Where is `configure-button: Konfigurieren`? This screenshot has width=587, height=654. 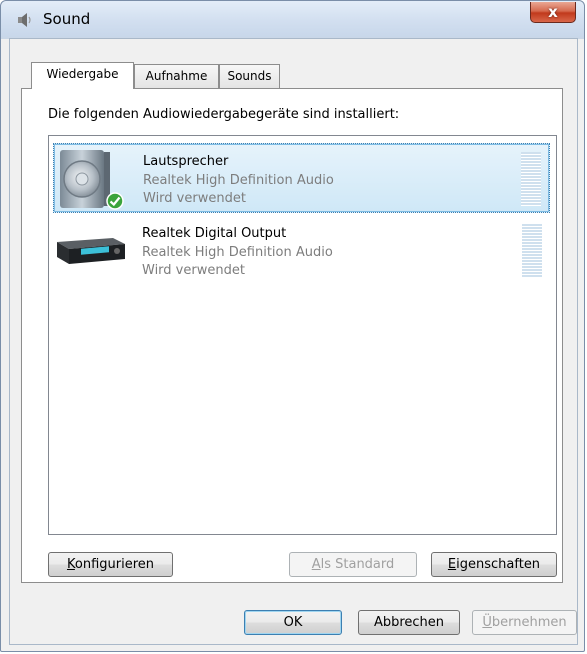
configure-button: Konfigurieren is located at coordinates (110, 564).